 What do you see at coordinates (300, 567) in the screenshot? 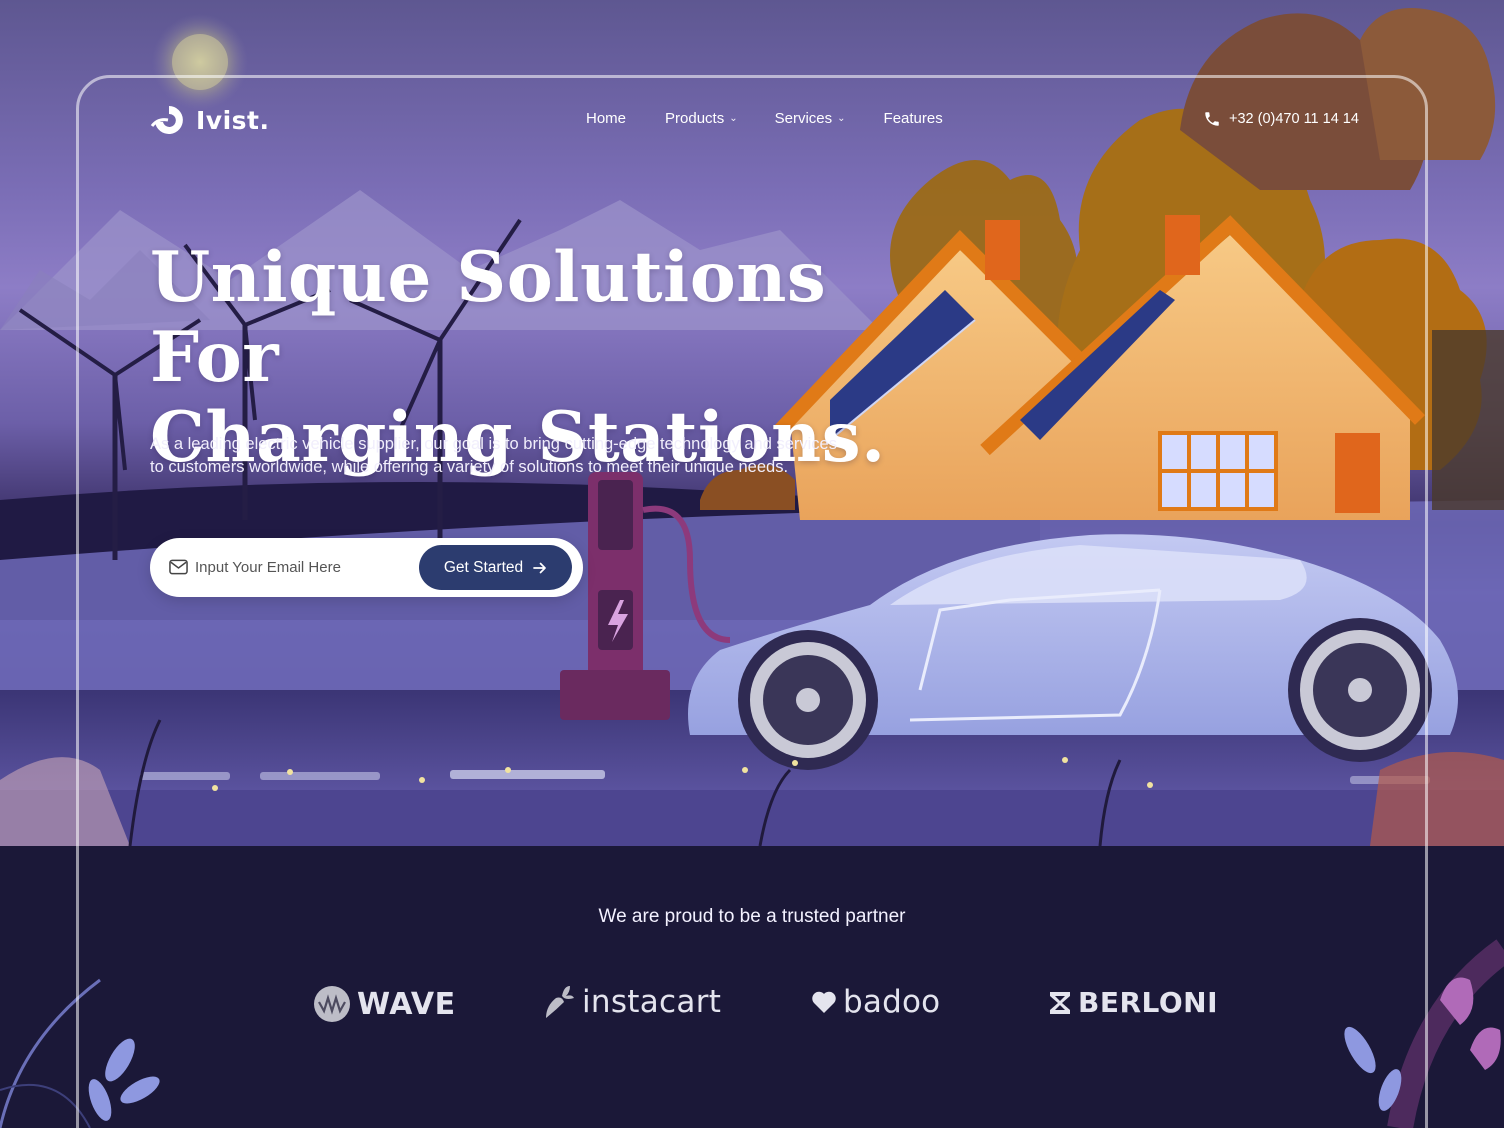
I see `email-input` at bounding box center [300, 567].